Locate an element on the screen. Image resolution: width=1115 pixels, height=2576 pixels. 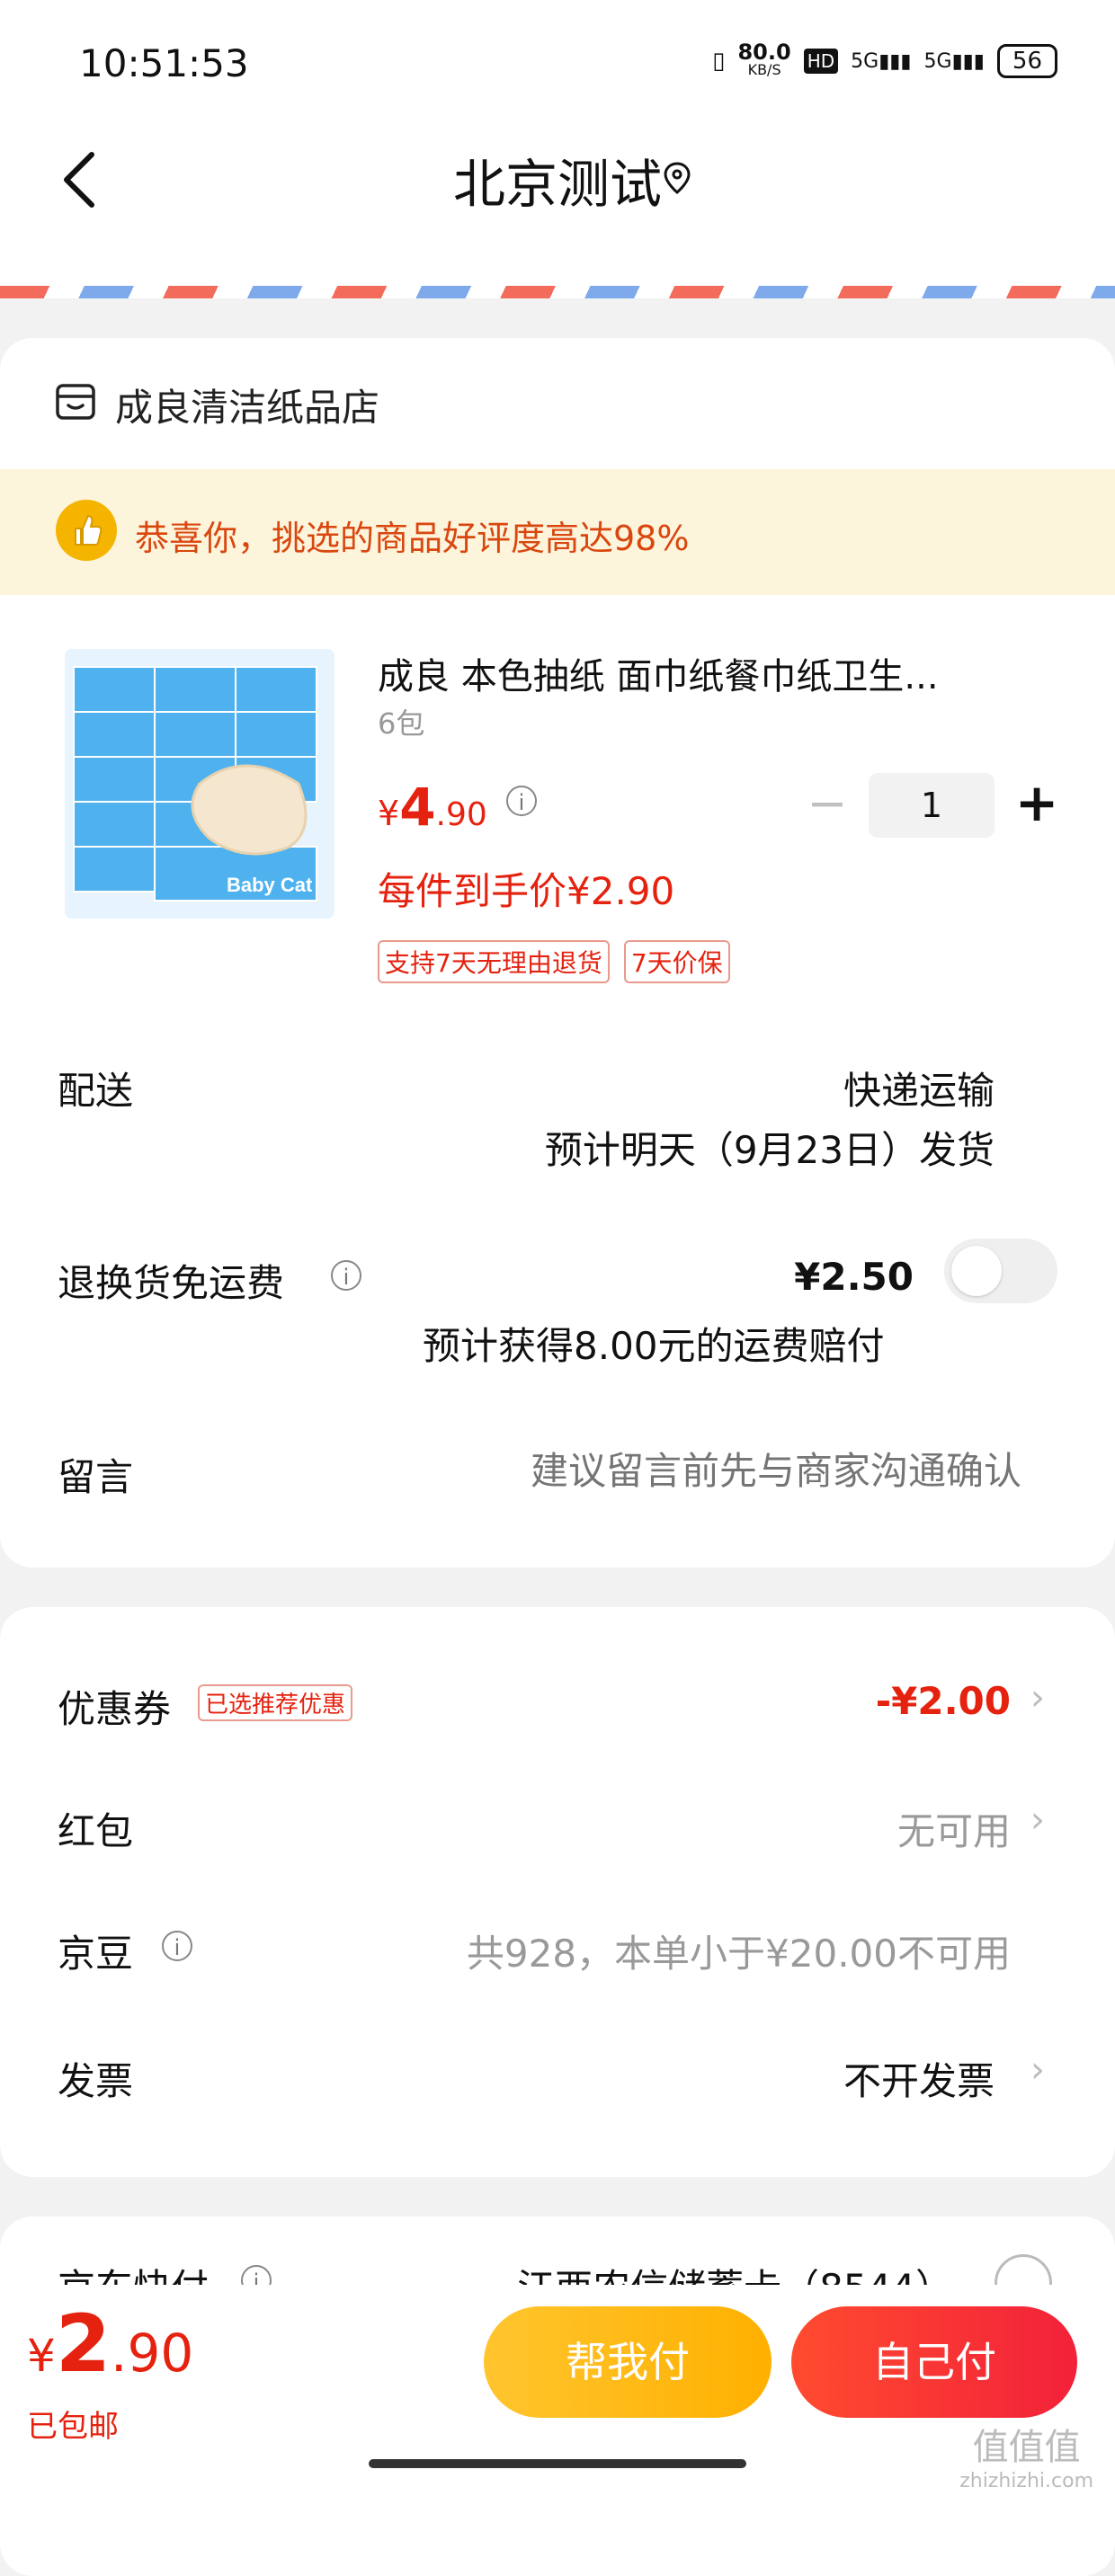
coupon-label: 优惠券 is located at coordinates (115, 1709).